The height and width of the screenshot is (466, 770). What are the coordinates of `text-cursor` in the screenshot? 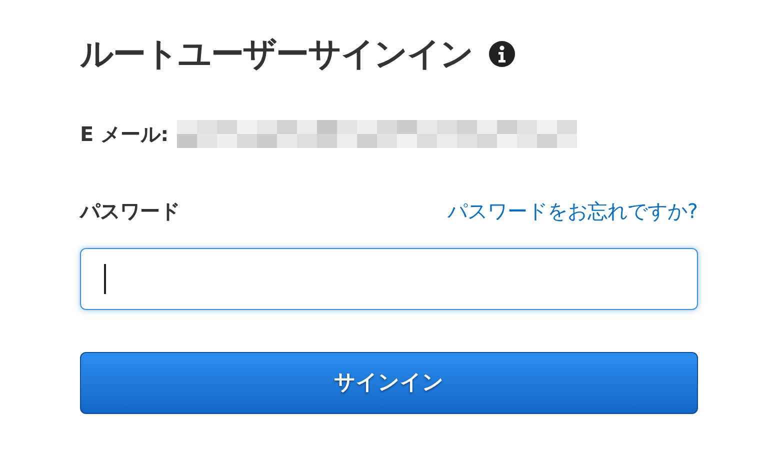 It's located at (105, 279).